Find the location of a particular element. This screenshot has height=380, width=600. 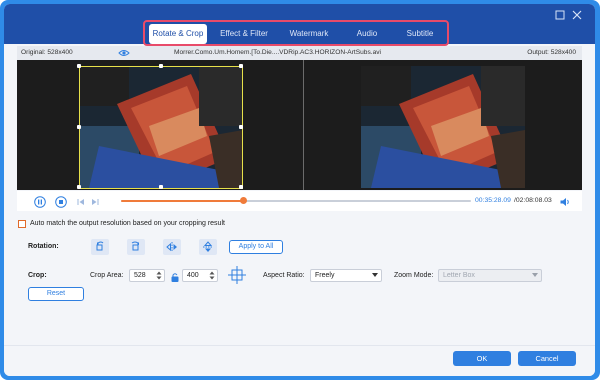

timeline-slider is located at coordinates (296, 200).